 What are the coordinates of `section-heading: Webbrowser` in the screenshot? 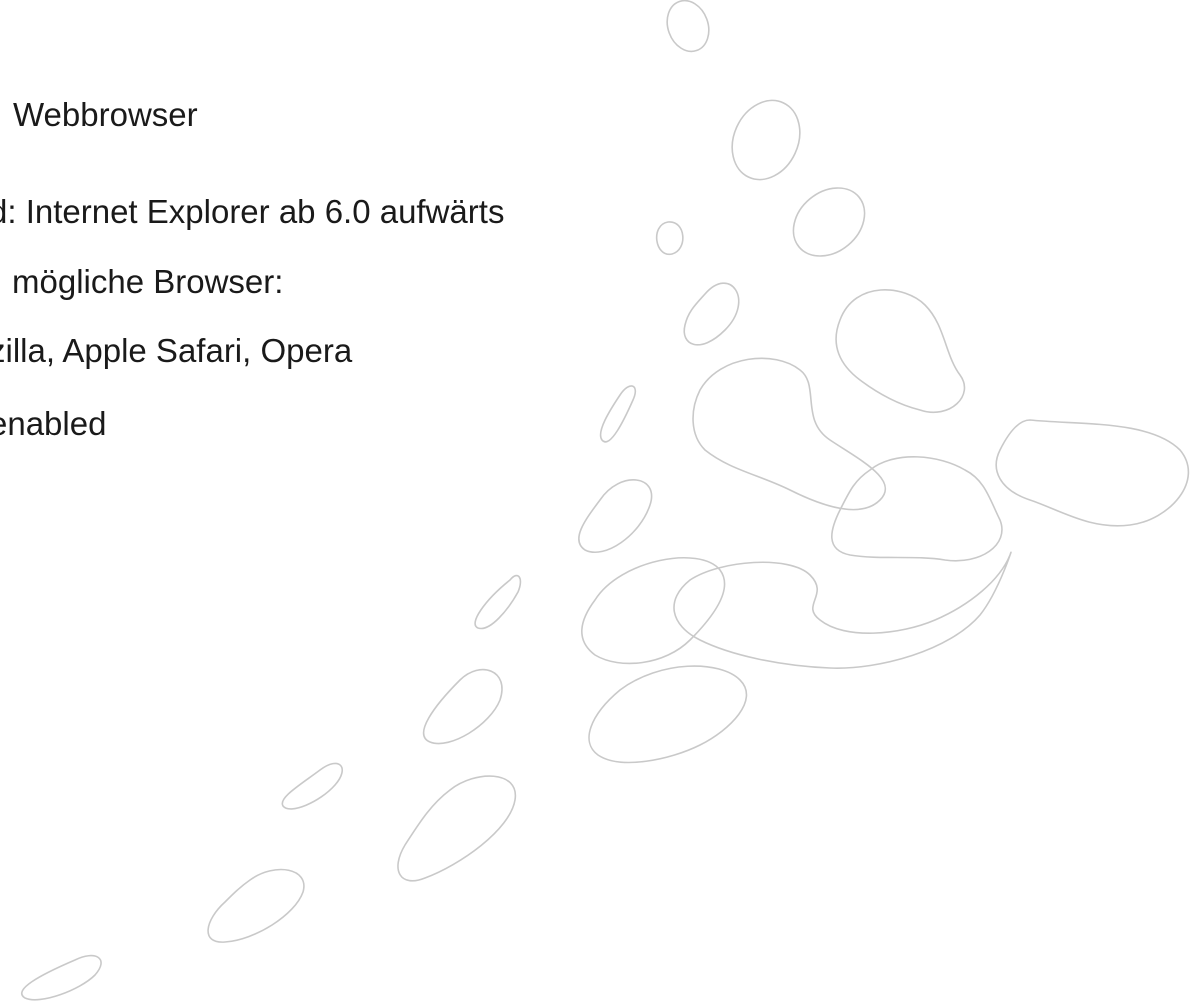 It's located at (105, 114).